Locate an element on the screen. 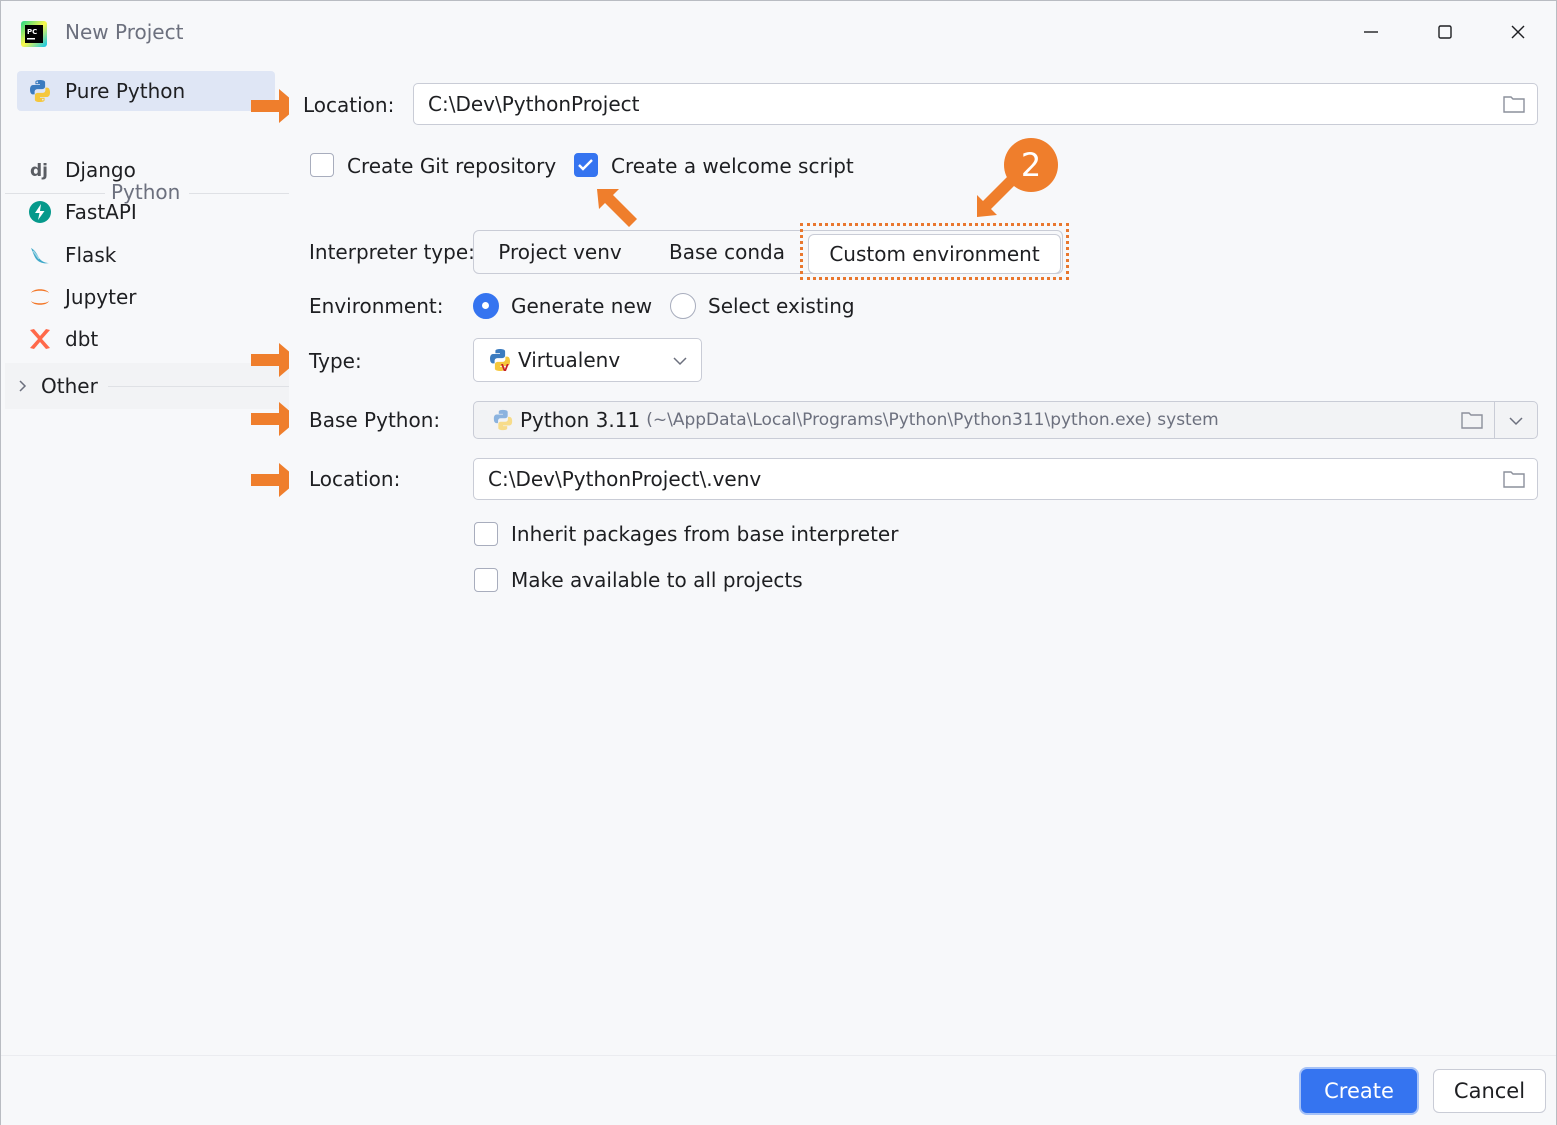  sidebar-item-label: Jupyter is located at coordinates (101, 297).